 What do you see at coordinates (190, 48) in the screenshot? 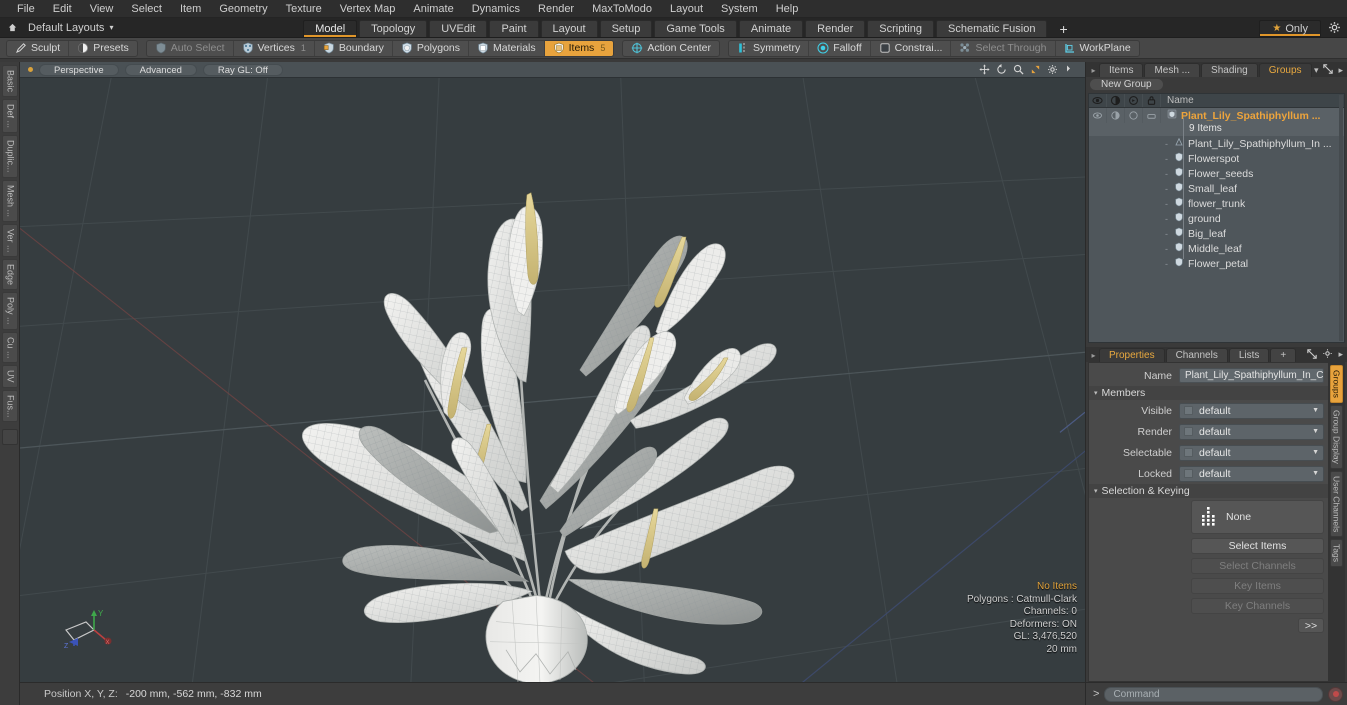
I see `mode-button-auto-select: Auto Select` at bounding box center [190, 48].